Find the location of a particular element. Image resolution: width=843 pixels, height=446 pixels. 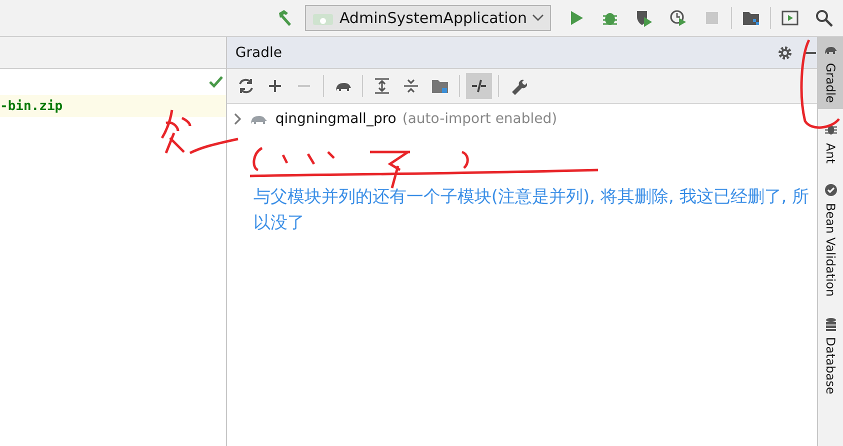

annotation-text: 与父模块并列的还有一个子模块(注意是并列), 将其删除, 我这已经删了, 所以没了 is located at coordinates (531, 210).